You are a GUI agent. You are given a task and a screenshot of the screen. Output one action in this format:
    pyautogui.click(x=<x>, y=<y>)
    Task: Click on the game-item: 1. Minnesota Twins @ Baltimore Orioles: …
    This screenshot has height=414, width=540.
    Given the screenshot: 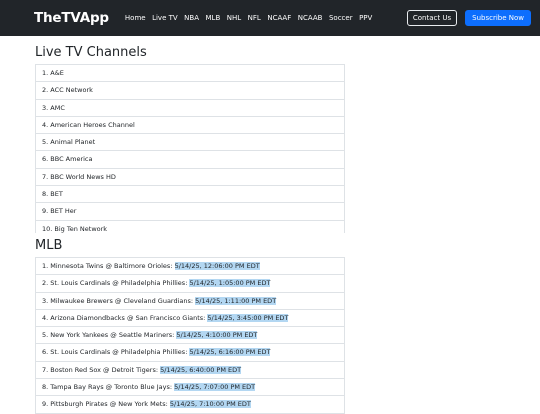 What is the action you would take?
    pyautogui.click(x=190, y=267)
    